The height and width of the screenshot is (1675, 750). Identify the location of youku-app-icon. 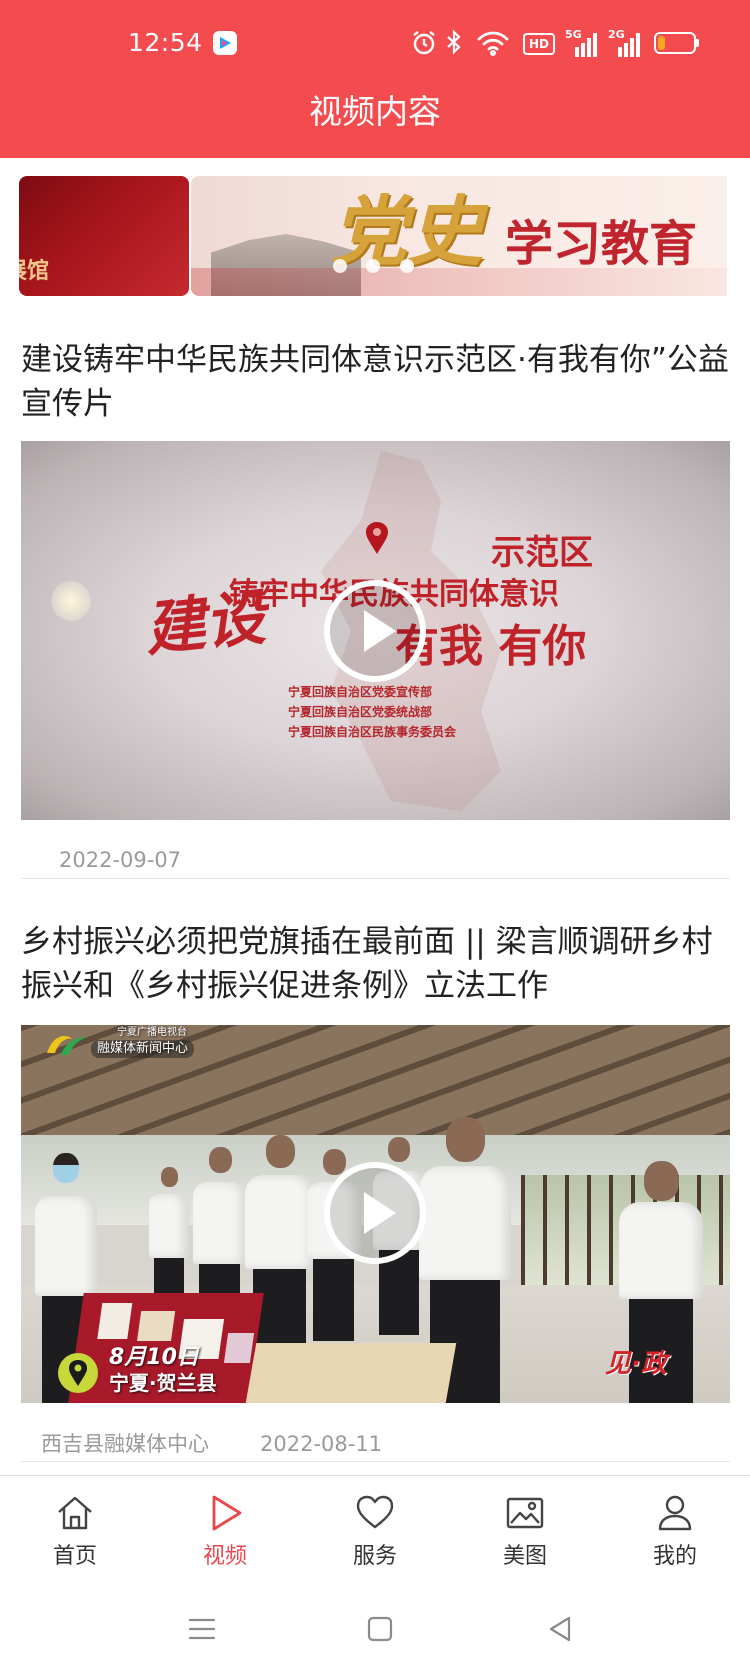
(225, 43).